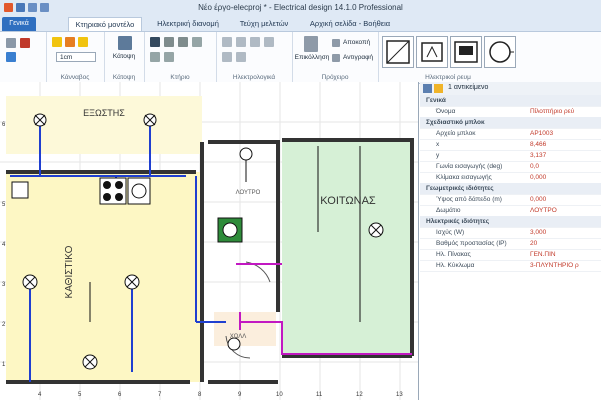 This screenshot has height=400, width=601. Describe the element at coordinates (4, 285) in the screenshot. I see `ruler-left-3: 3` at that location.